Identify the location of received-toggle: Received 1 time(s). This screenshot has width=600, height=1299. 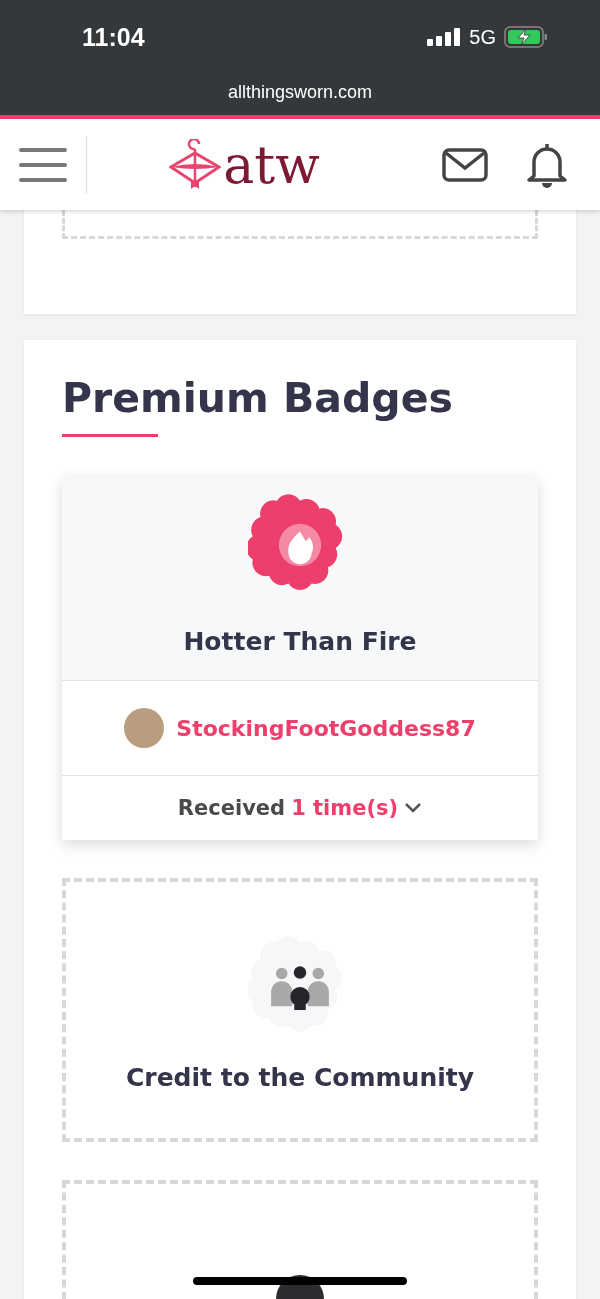
(300, 808).